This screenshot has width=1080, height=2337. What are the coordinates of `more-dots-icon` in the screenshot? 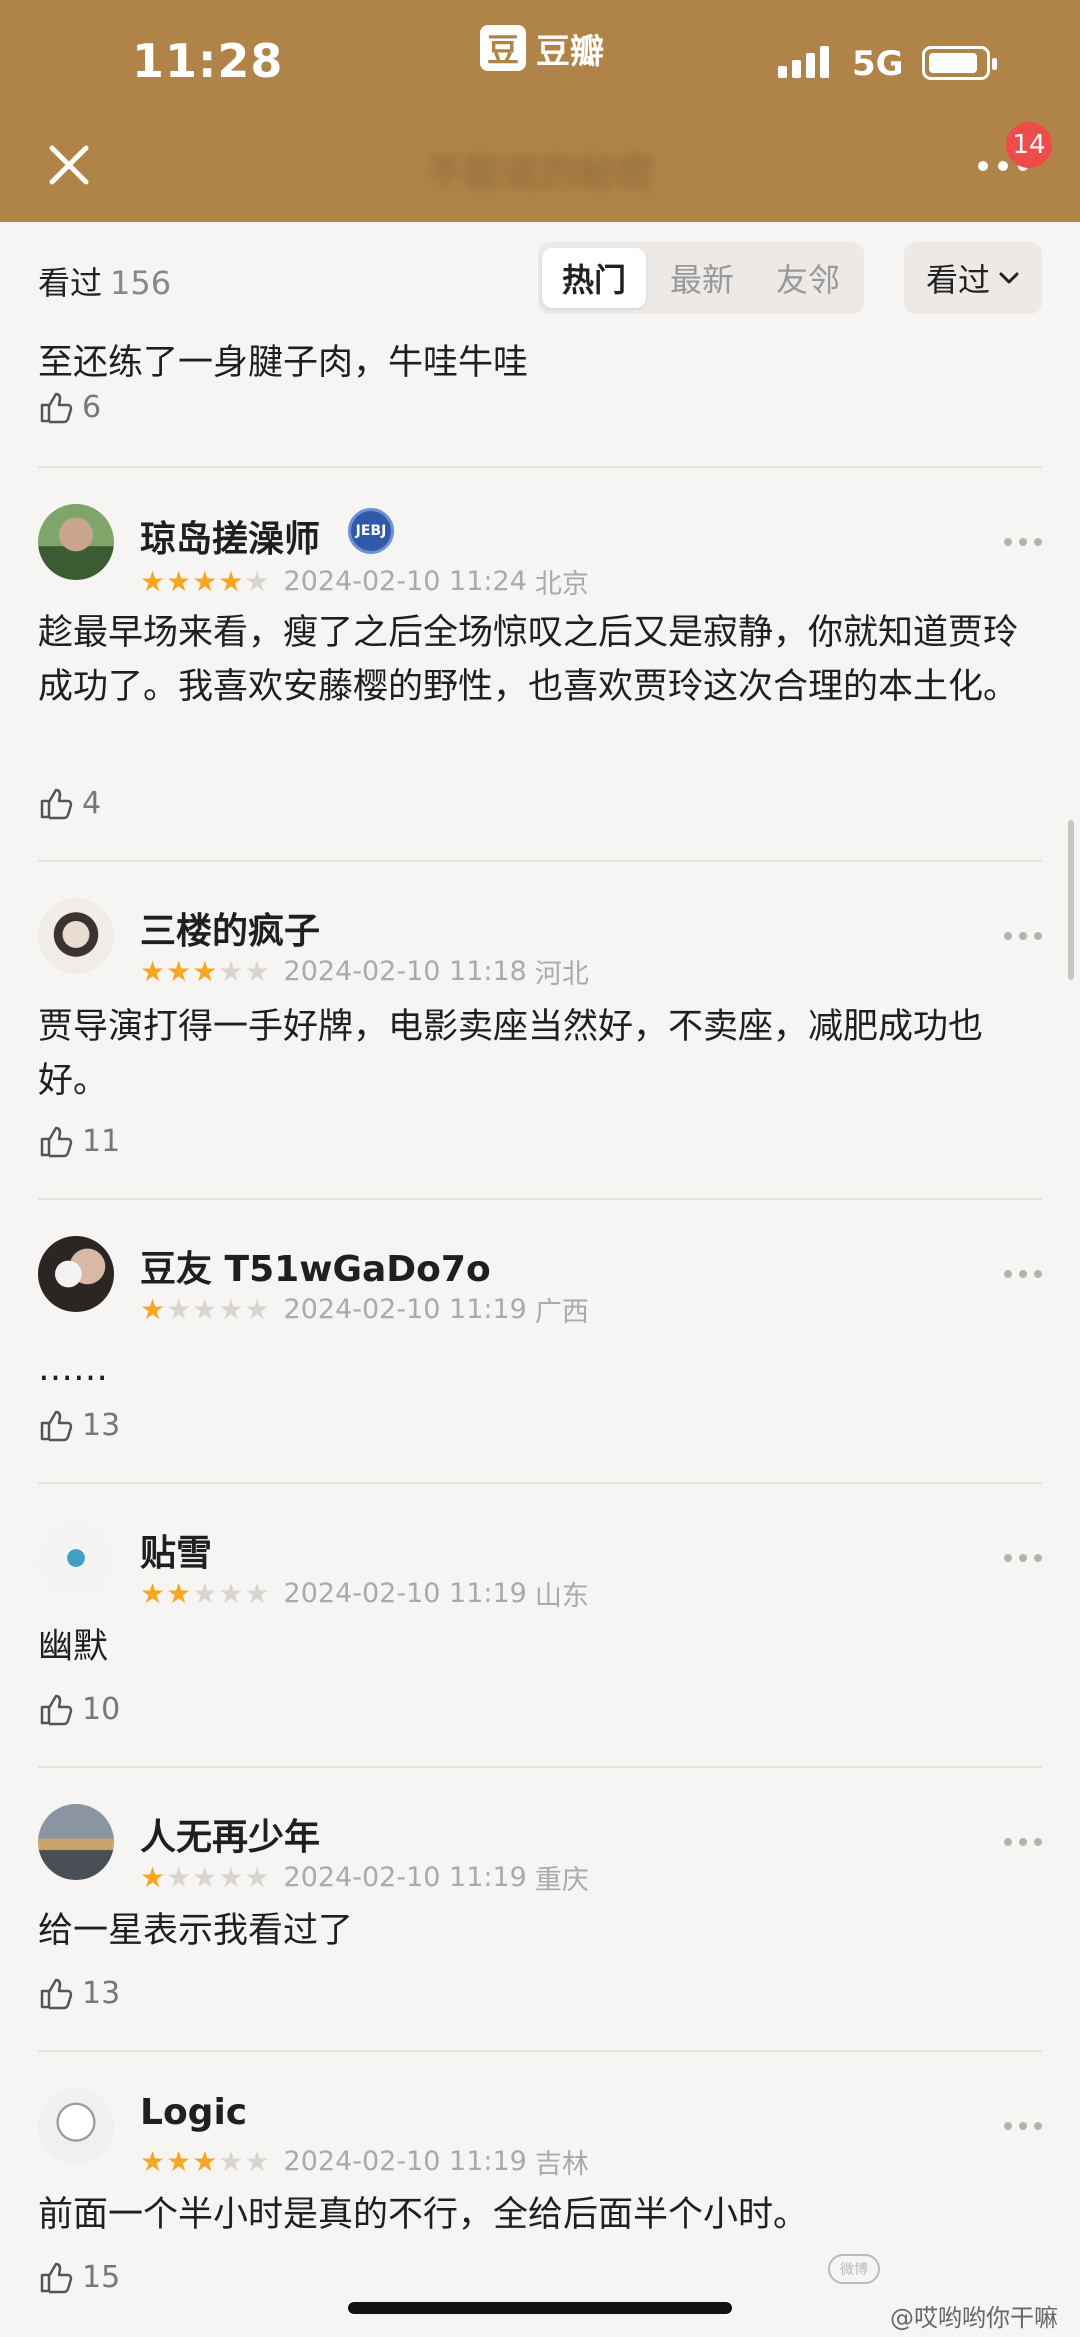 It's located at (983, 166).